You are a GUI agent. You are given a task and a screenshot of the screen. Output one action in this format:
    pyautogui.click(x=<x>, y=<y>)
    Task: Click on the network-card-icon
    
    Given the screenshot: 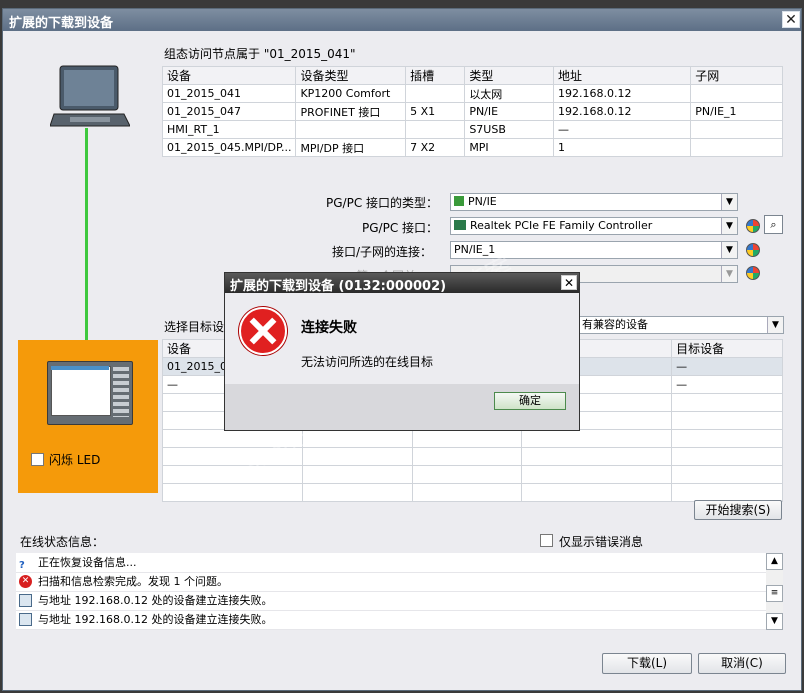 What is the action you would take?
    pyautogui.click(x=460, y=225)
    